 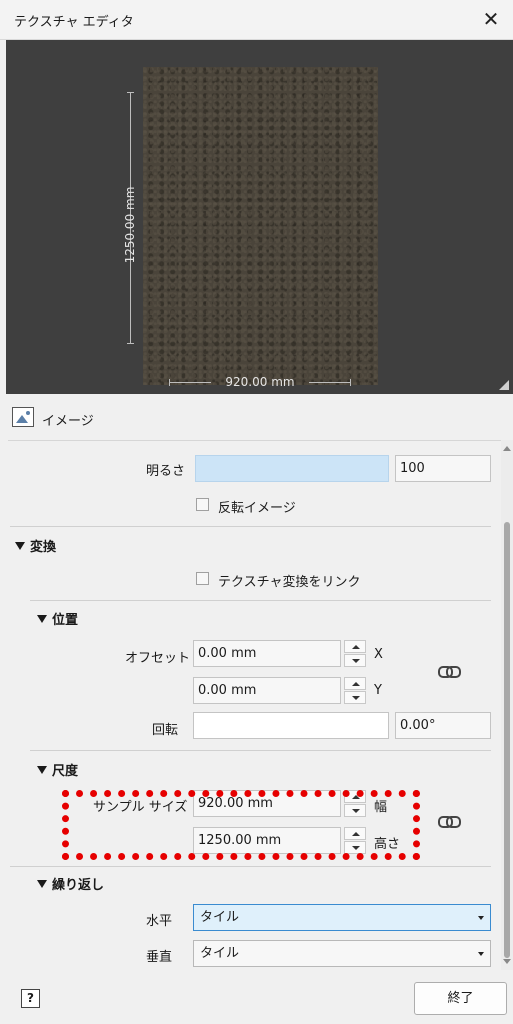 I want to click on invert-image-label: 反転イメージ, so click(x=257, y=508).